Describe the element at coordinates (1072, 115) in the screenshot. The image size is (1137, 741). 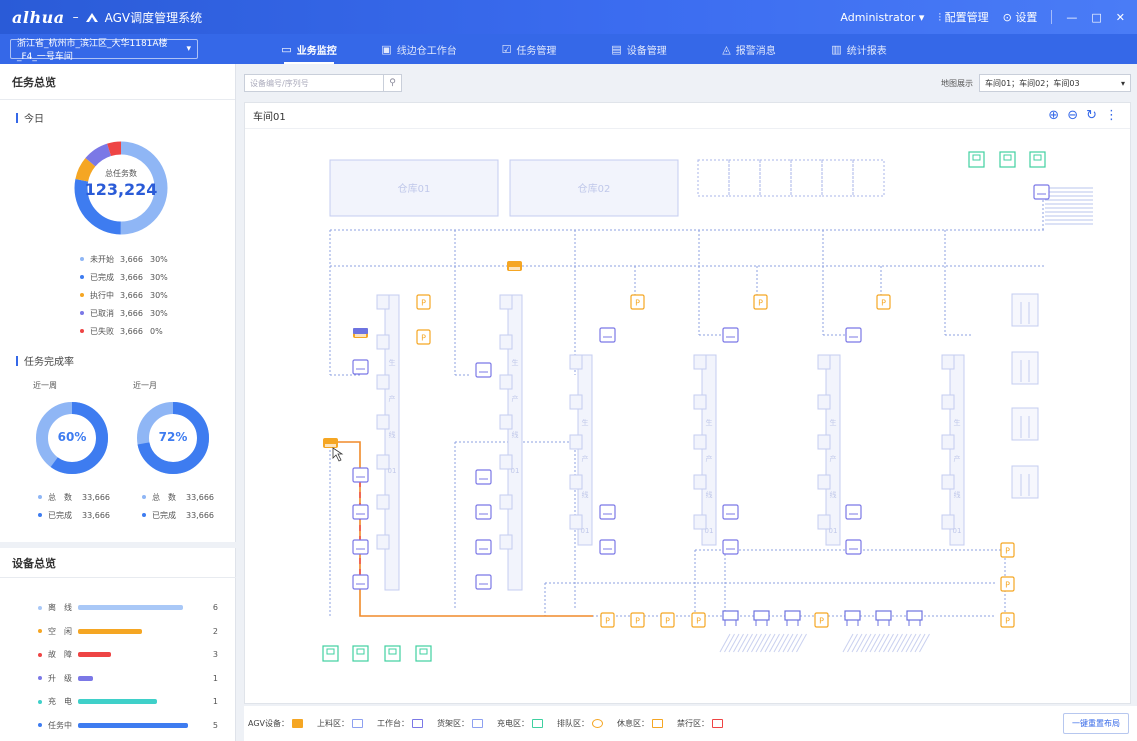
I see `zoom-out-icon: ⊖` at that location.